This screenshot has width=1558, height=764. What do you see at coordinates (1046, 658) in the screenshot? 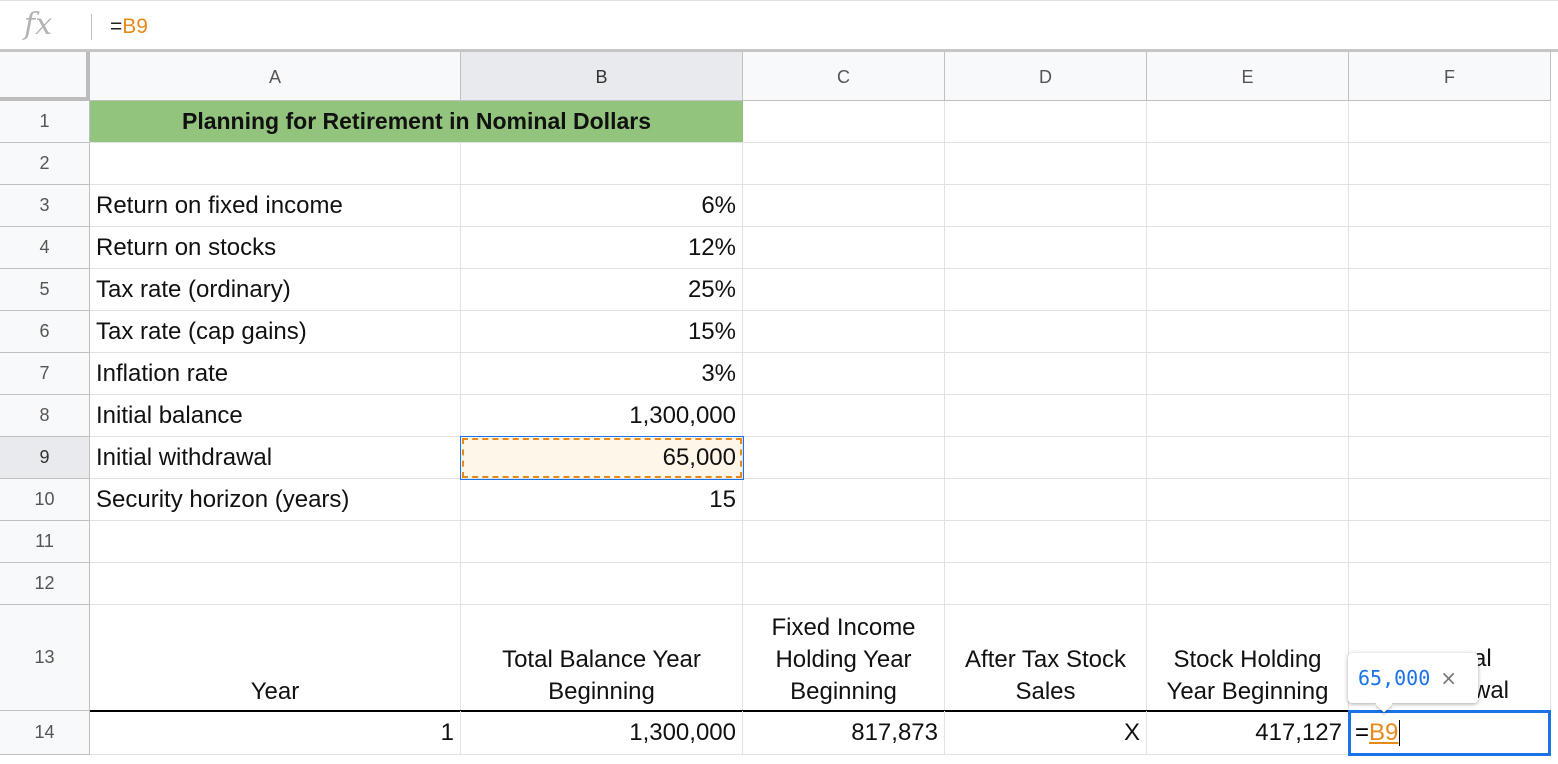
I see `header-after-tax-stock-sales: After Tax Stock Sales` at bounding box center [1046, 658].